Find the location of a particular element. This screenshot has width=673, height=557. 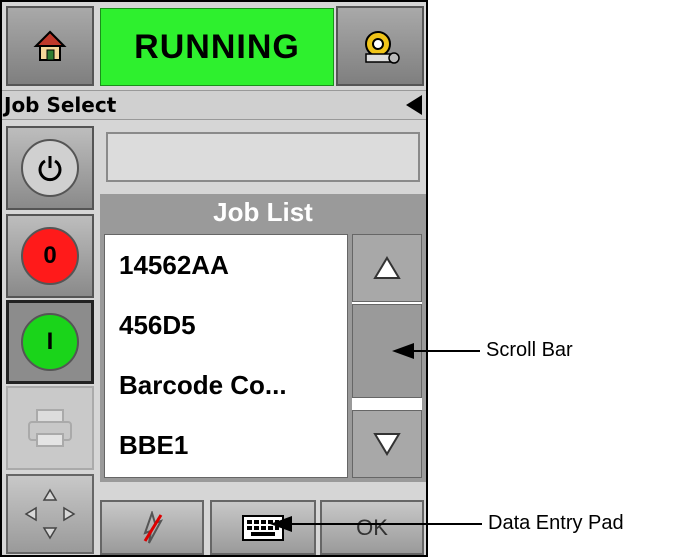

power-icon is located at coordinates (50, 168).